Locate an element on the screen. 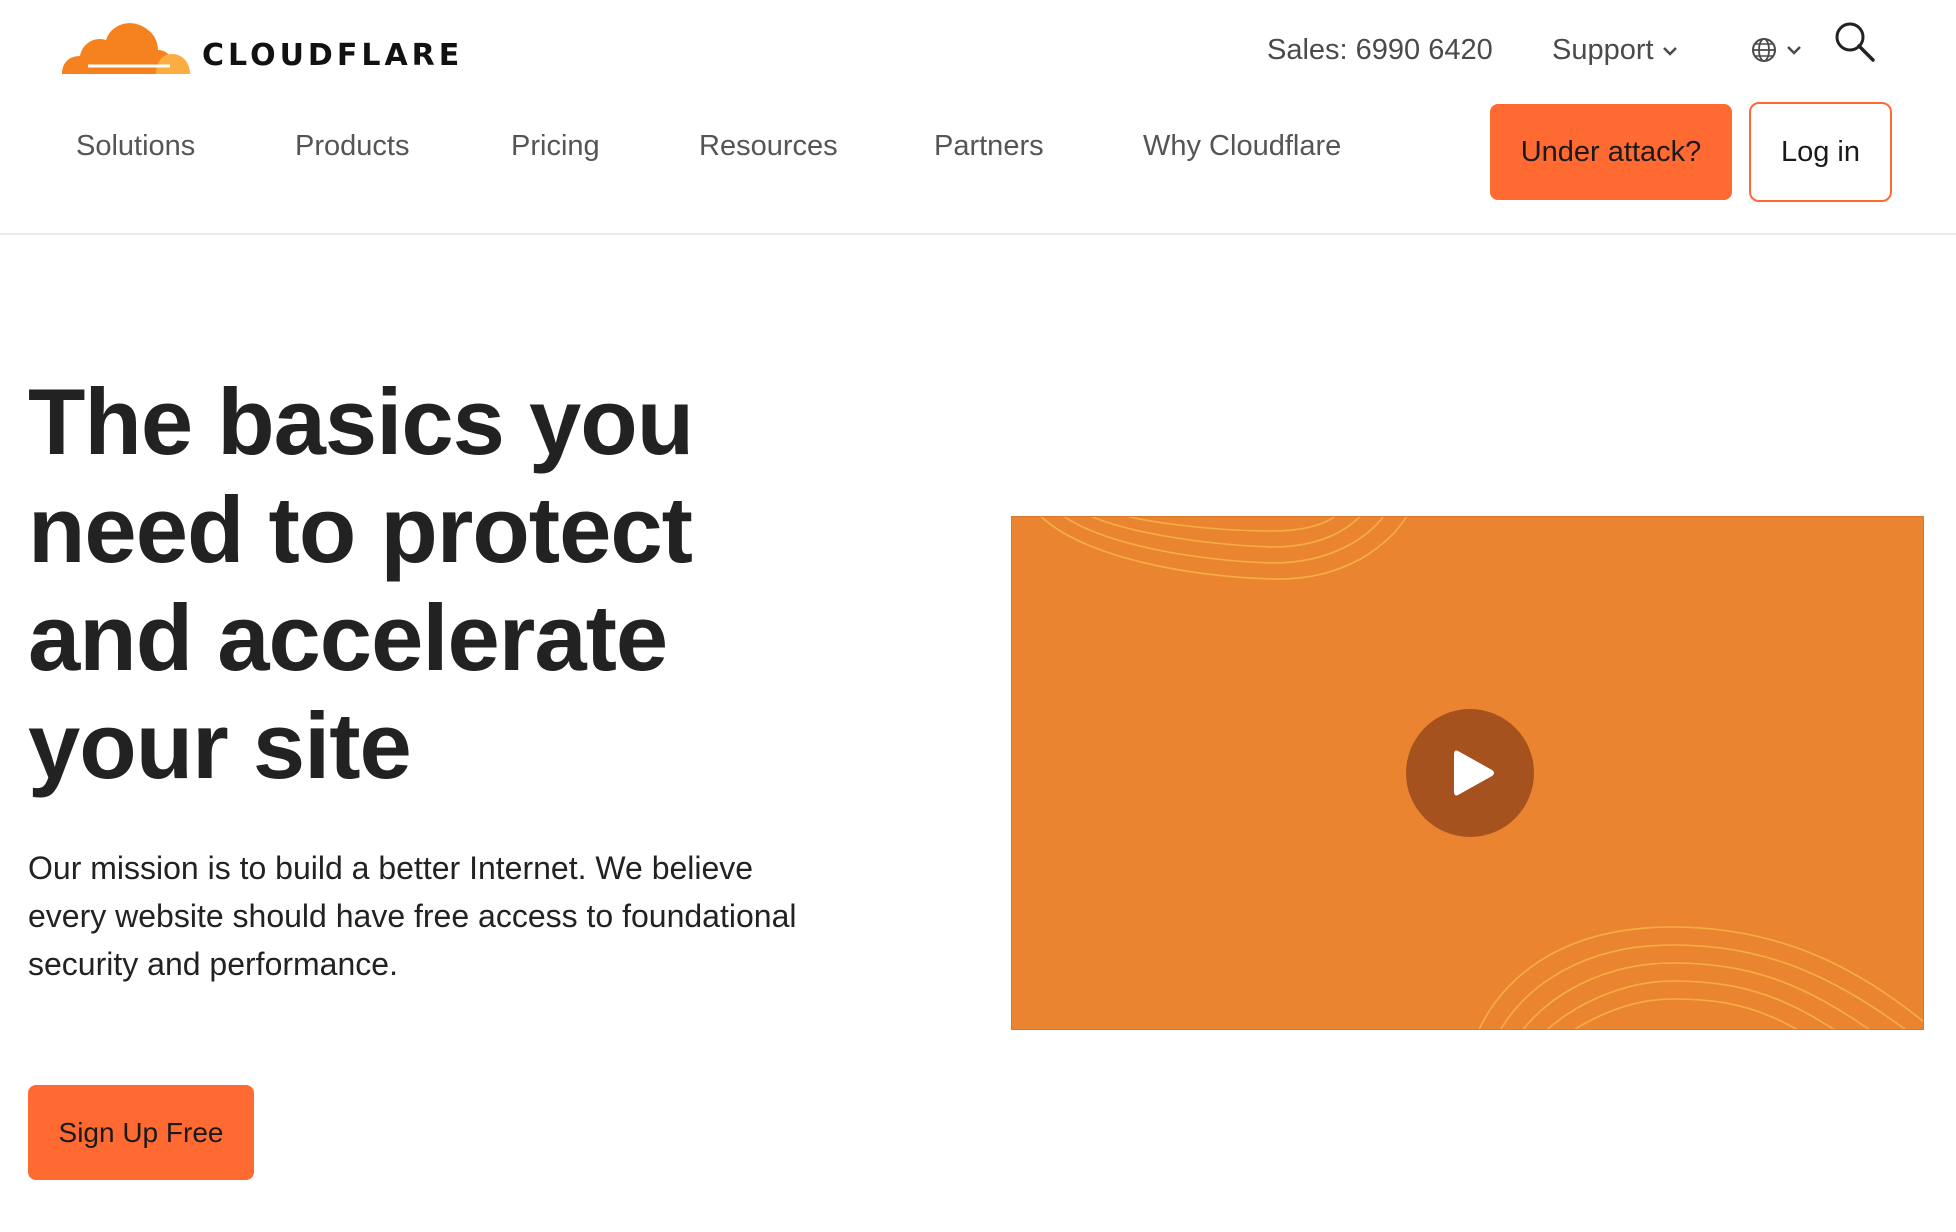 The image size is (1956, 1232). language-selector is located at coordinates (1776, 50).